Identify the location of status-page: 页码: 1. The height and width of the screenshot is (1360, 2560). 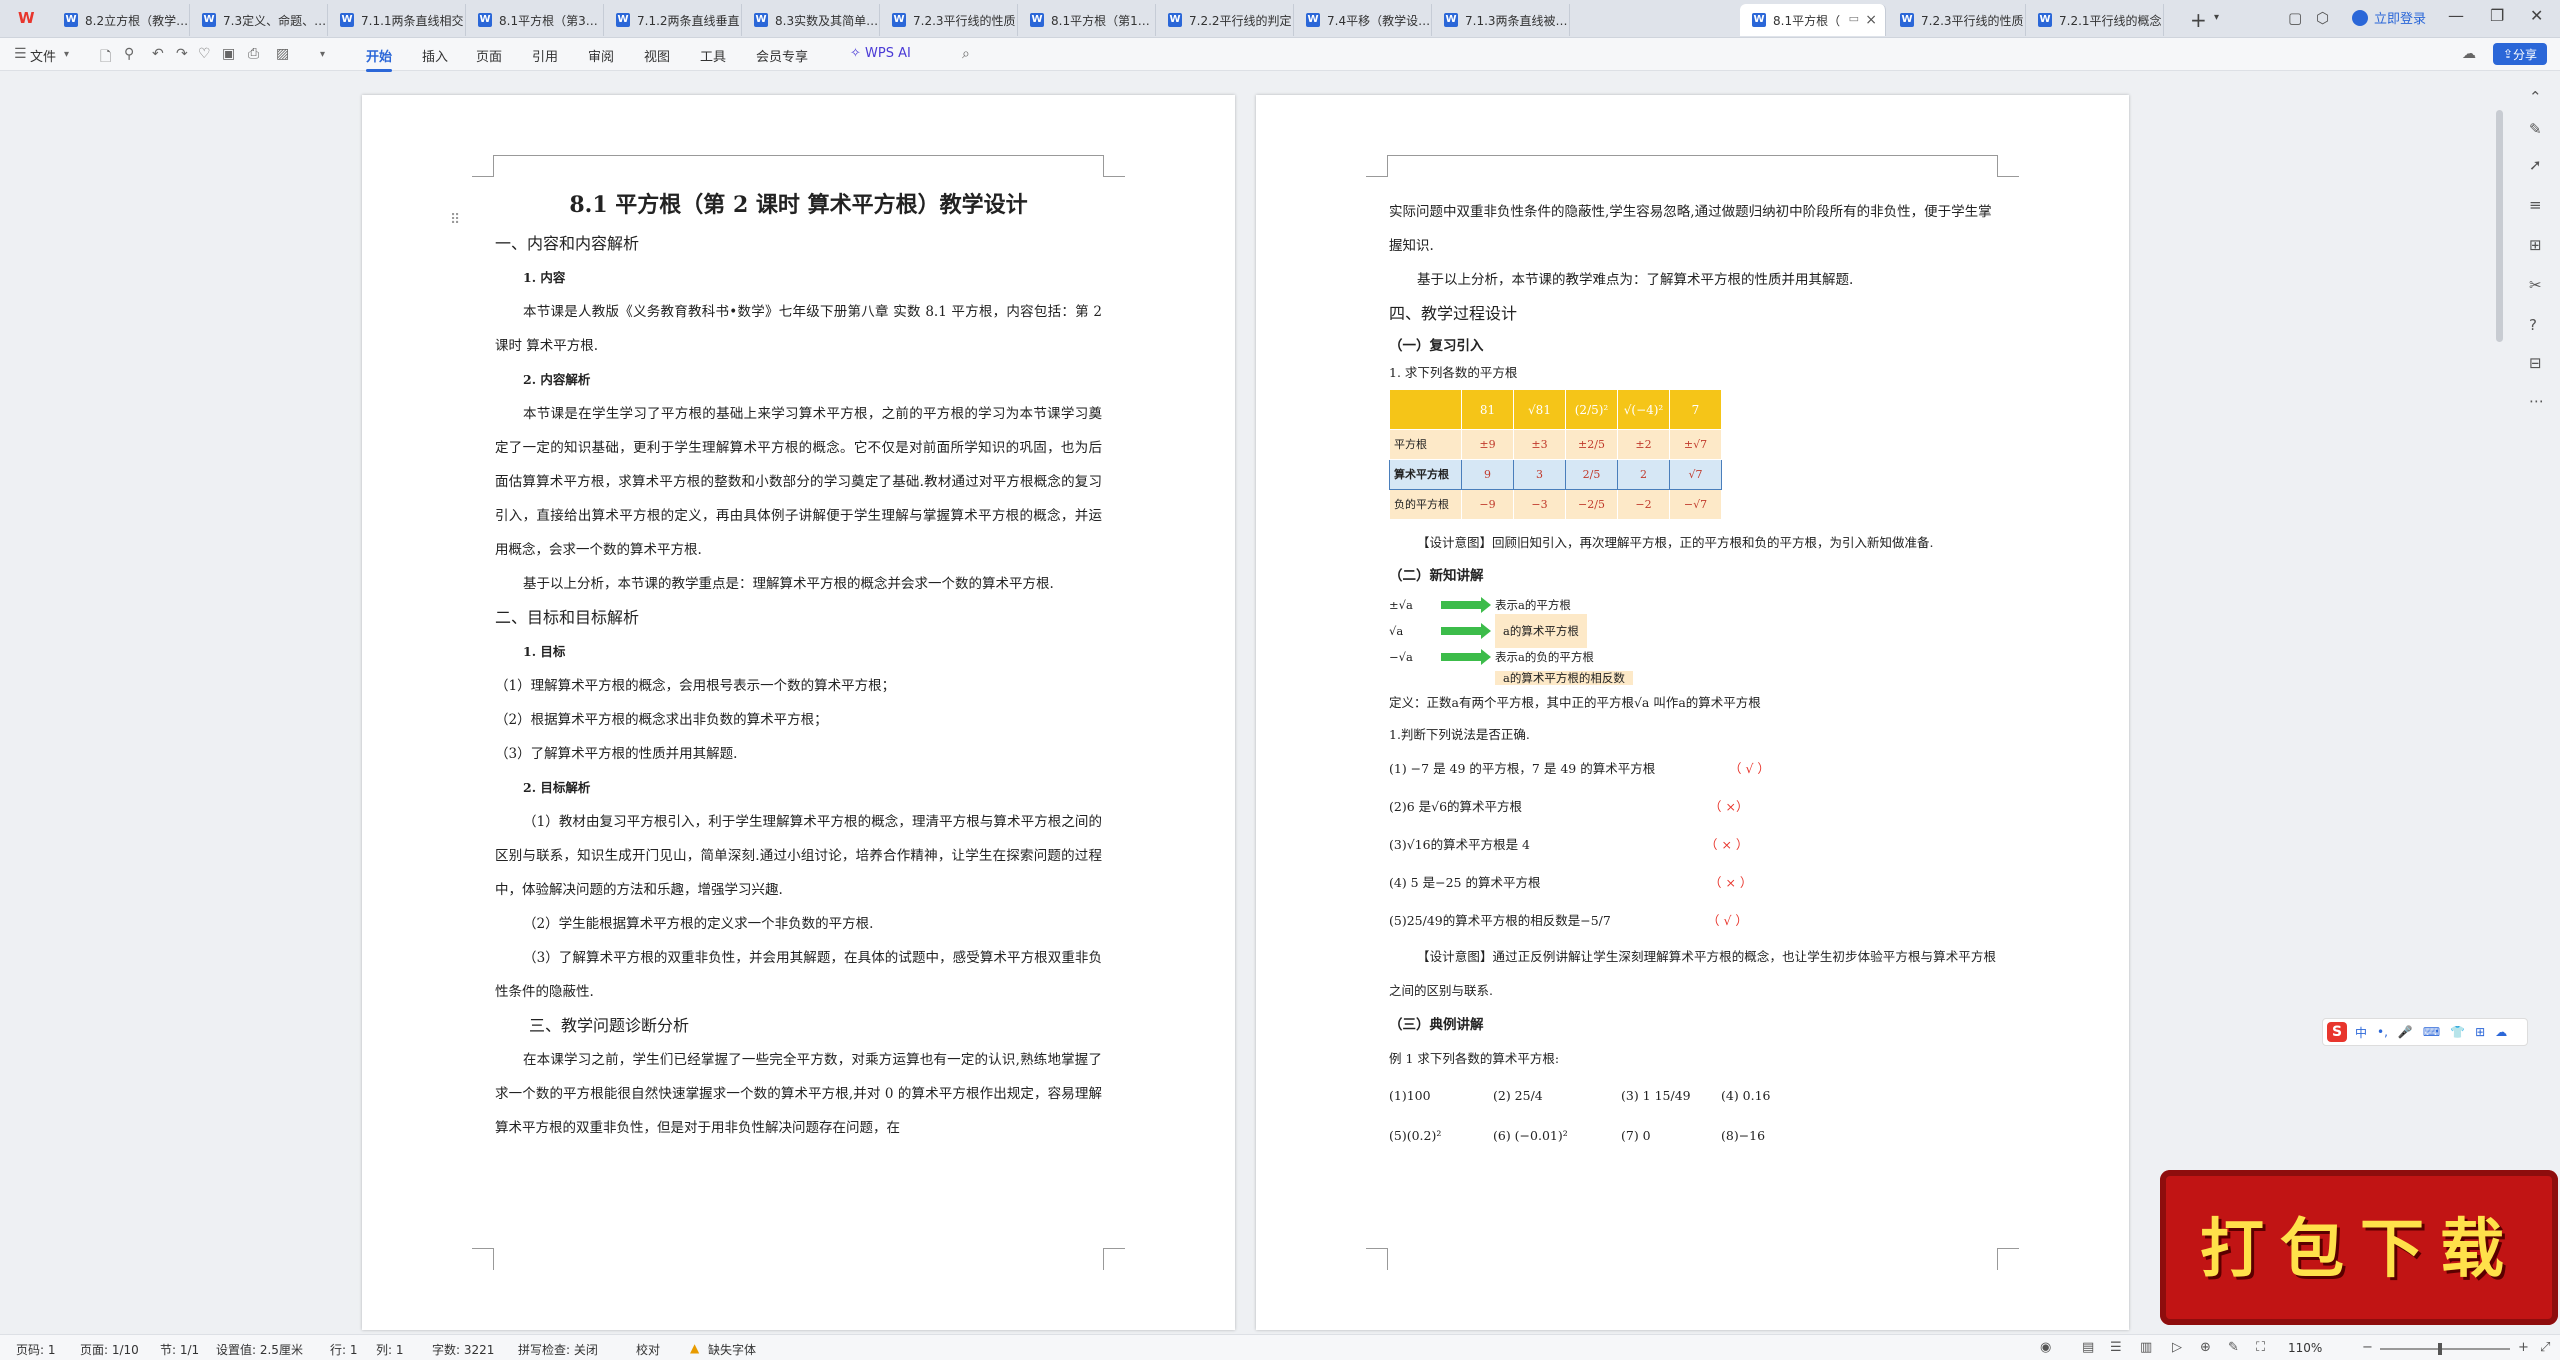
(36, 1349).